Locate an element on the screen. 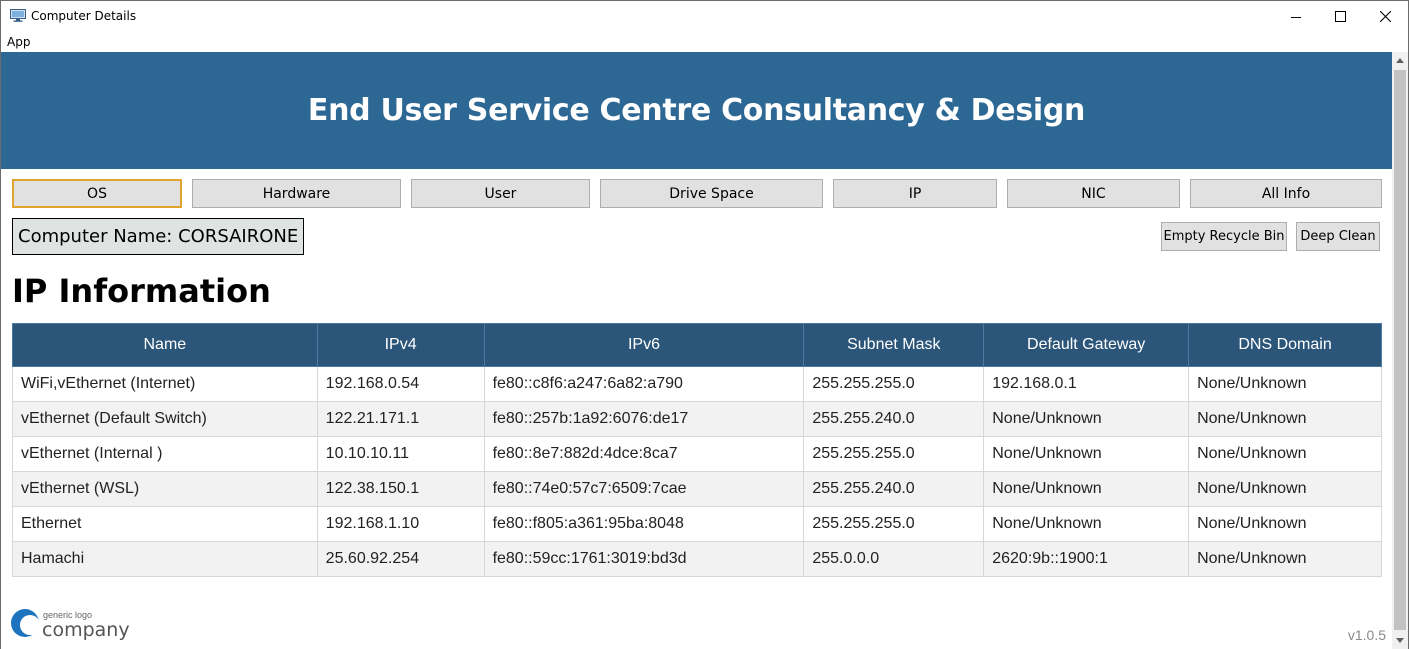  cell-ipv6: fe80::59cc:1761:3019:bd3d is located at coordinates (644, 559).